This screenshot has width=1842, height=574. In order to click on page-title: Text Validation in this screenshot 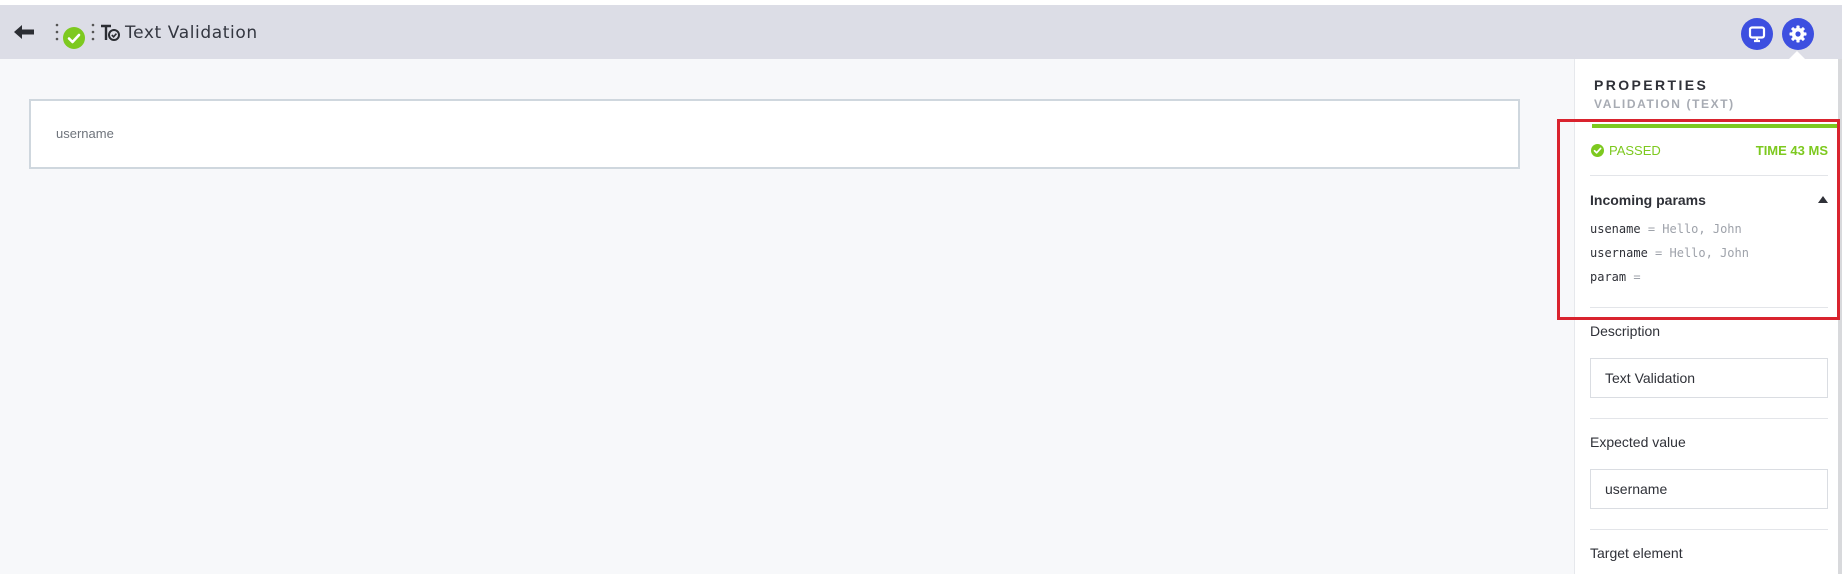, I will do `click(191, 33)`.